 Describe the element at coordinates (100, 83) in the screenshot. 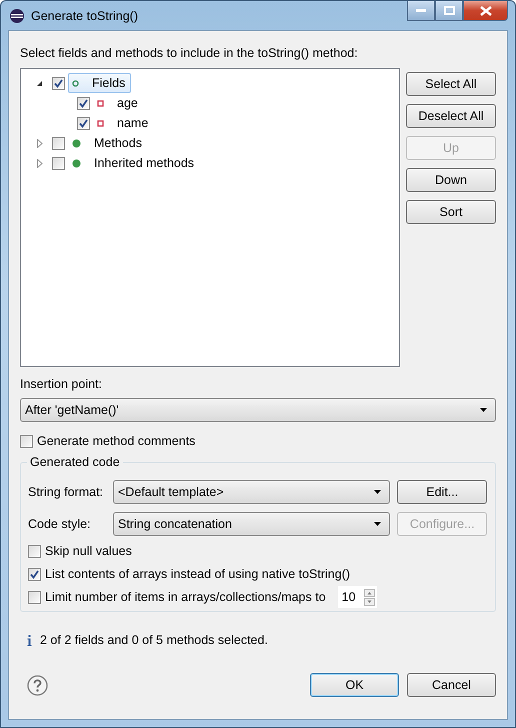

I see `tree-item: Fields` at that location.